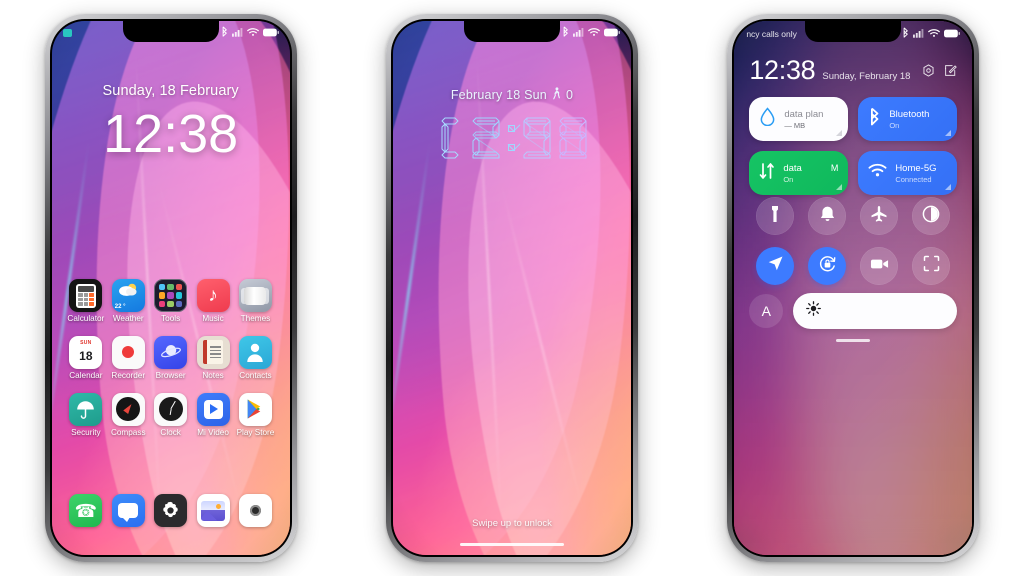 Image resolution: width=1024 pixels, height=576 pixels. I want to click on tile-mobile-data: data M On, so click(799, 173).